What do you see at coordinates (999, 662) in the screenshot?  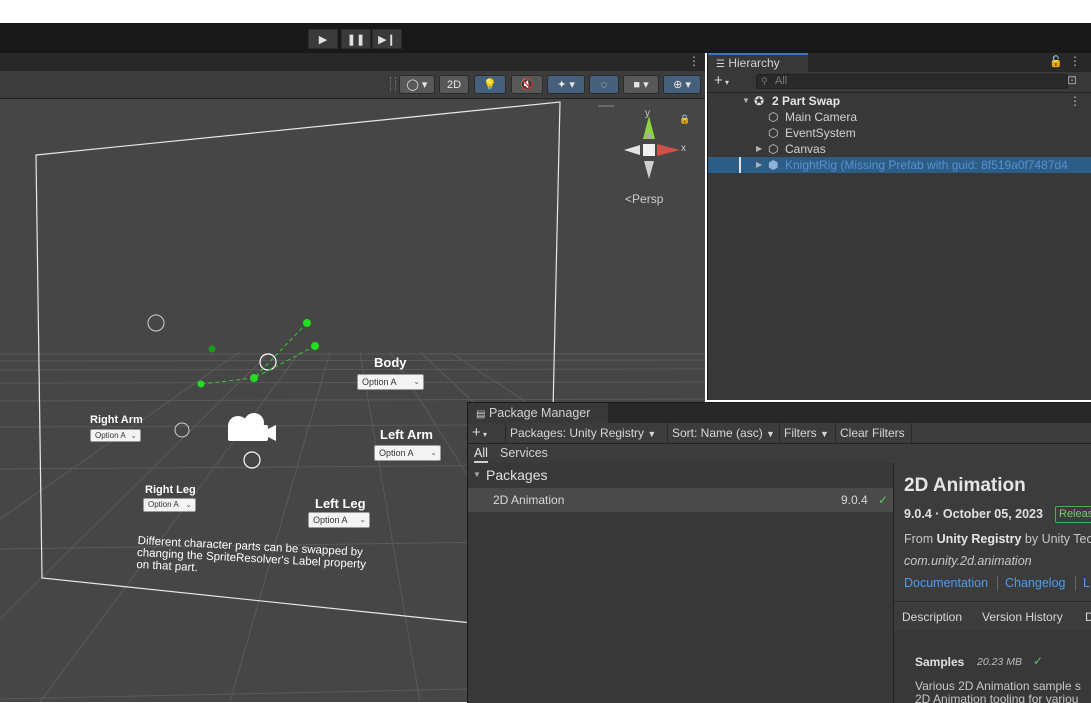 I see `samples-size: 20.23 MB` at bounding box center [999, 662].